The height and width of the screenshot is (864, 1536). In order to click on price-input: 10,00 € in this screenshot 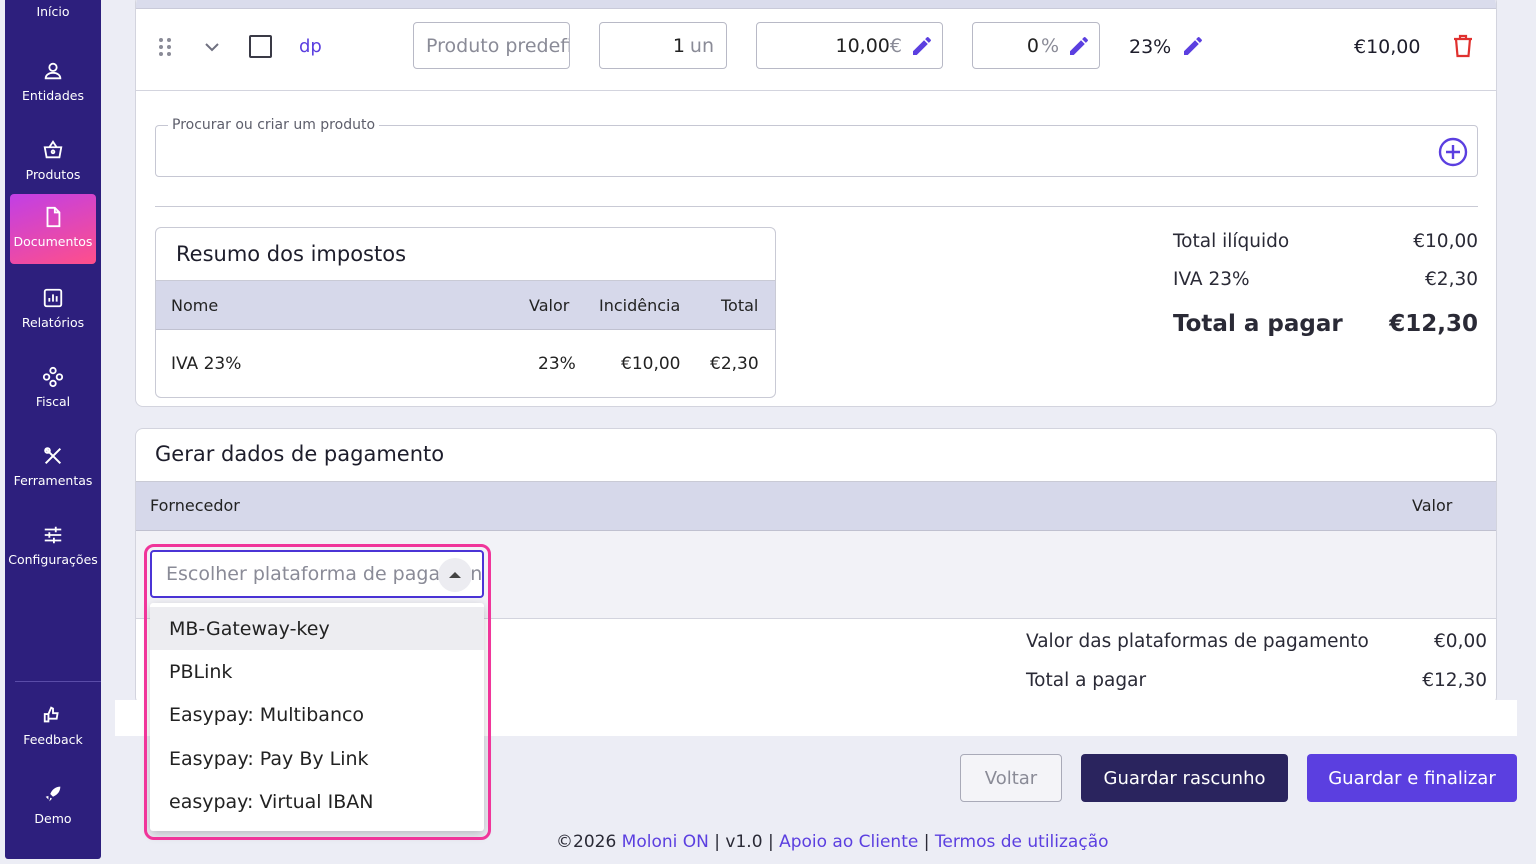, I will do `click(849, 45)`.